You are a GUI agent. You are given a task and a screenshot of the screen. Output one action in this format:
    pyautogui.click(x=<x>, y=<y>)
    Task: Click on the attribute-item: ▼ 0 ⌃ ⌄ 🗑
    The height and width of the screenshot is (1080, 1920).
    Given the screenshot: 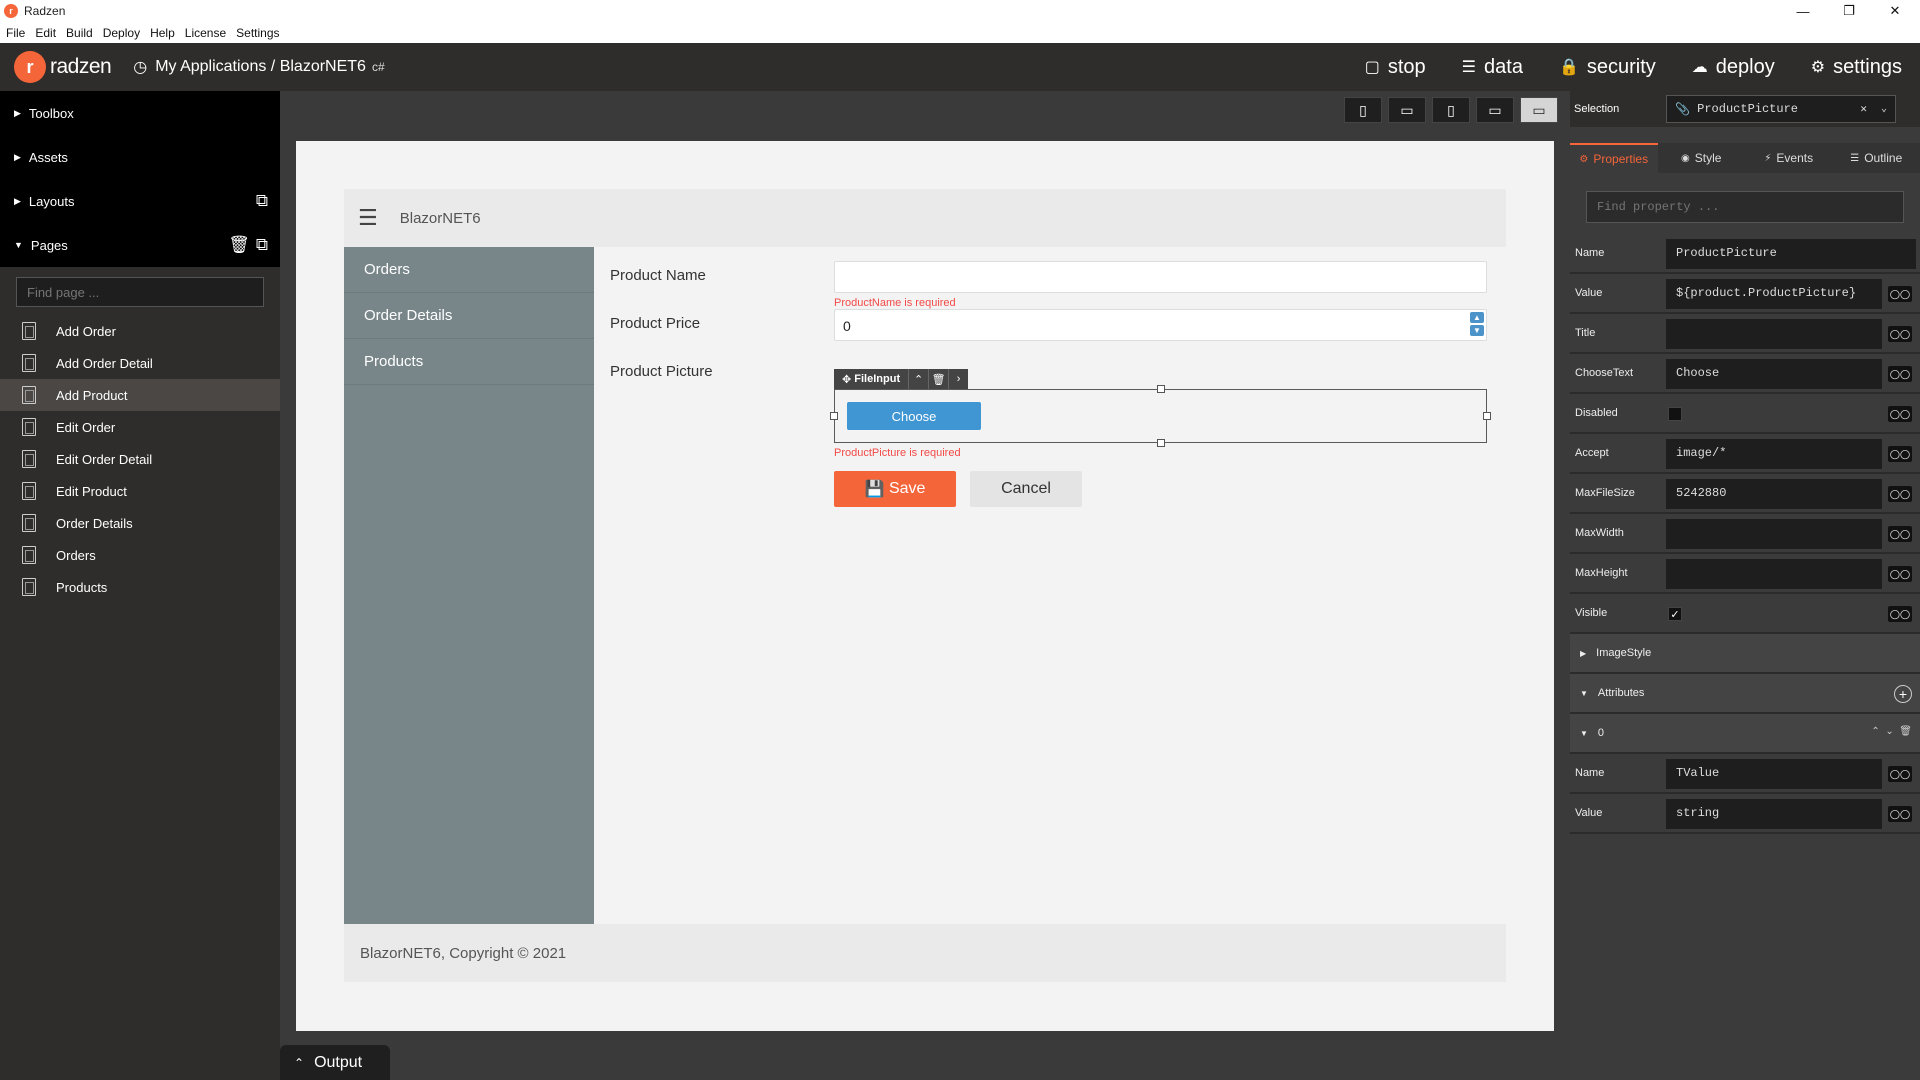 What is the action you would take?
    pyautogui.click(x=1745, y=734)
    